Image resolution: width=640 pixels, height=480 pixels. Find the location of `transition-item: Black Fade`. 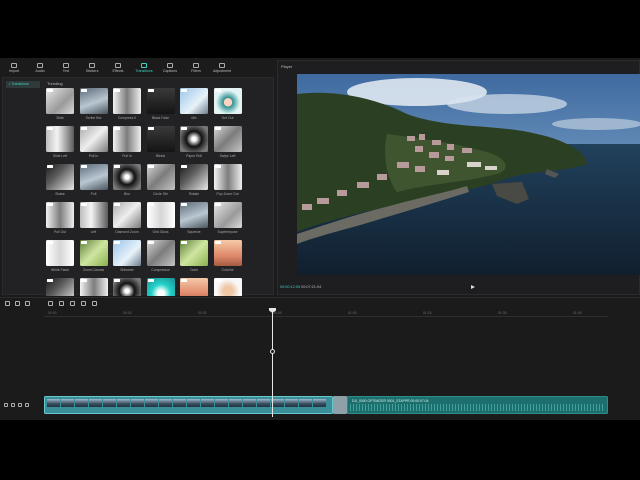

transition-item: Black Fade is located at coordinates (160, 104).